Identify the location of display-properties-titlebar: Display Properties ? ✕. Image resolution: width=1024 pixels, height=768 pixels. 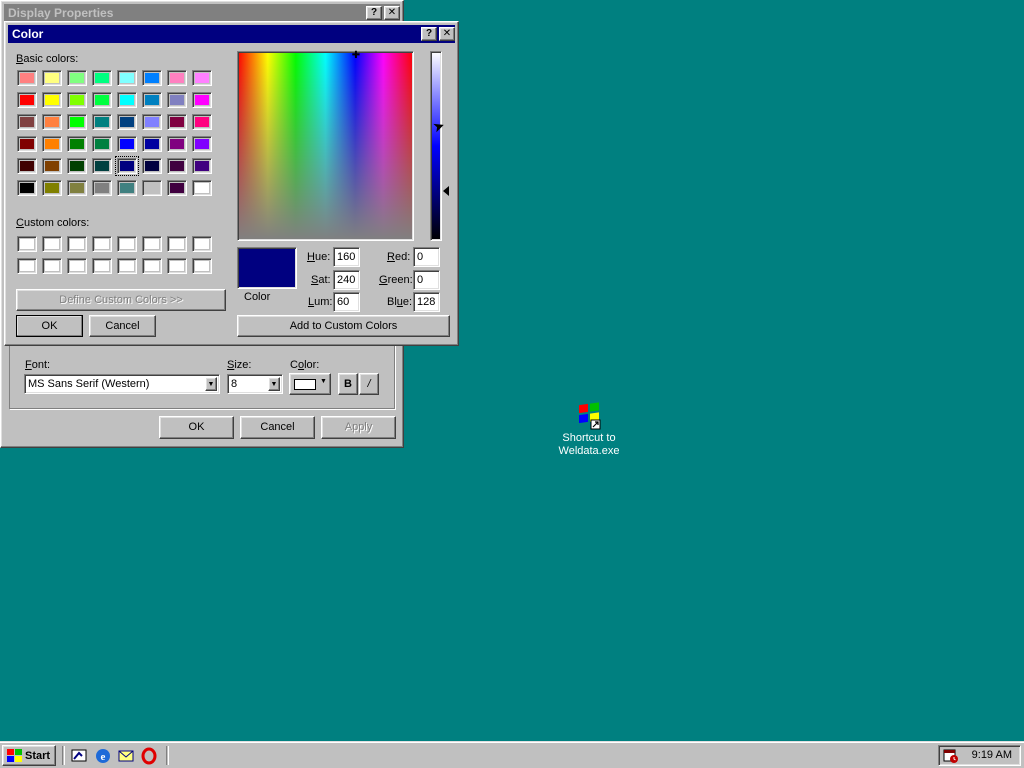
(202, 13).